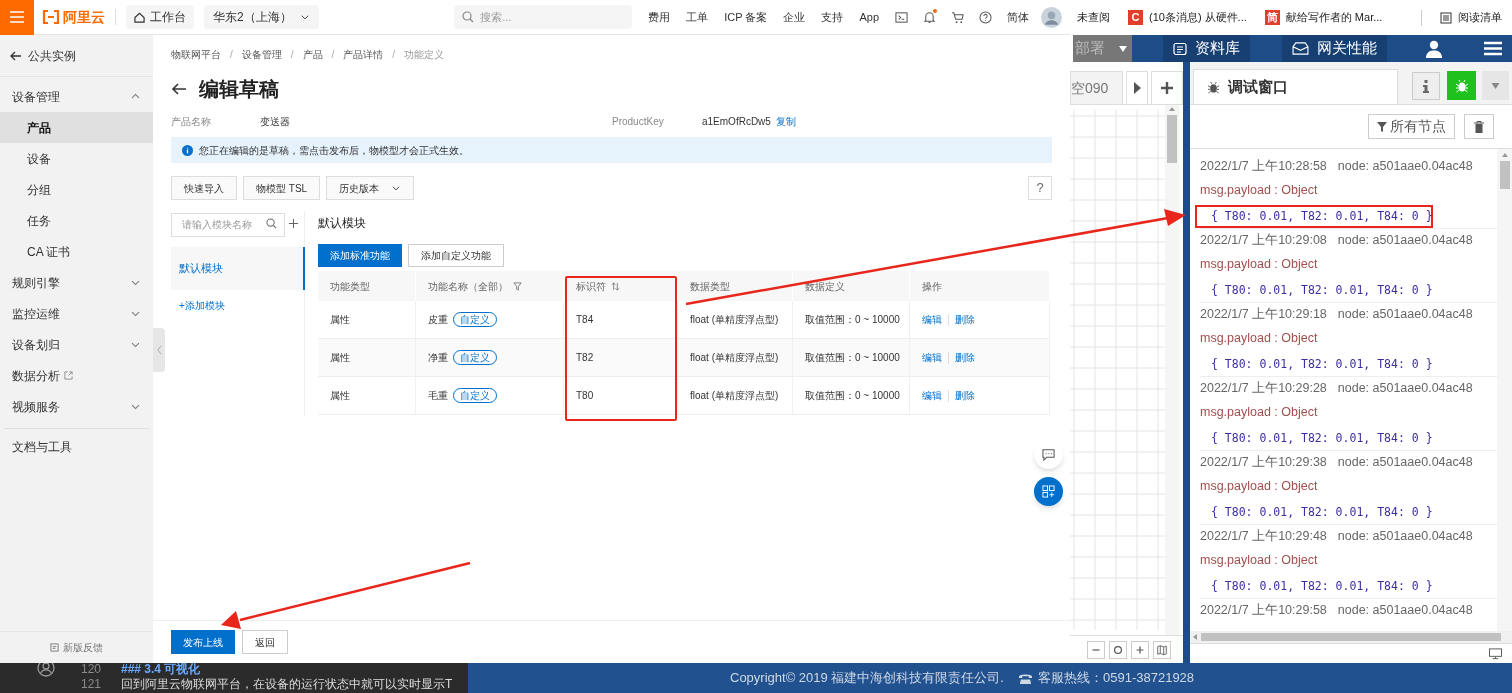  Describe the element at coordinates (1322, 438) in the screenshot. I see `message-payload: { T80: 0.01, T82: 0.01, T84: 0 }` at that location.